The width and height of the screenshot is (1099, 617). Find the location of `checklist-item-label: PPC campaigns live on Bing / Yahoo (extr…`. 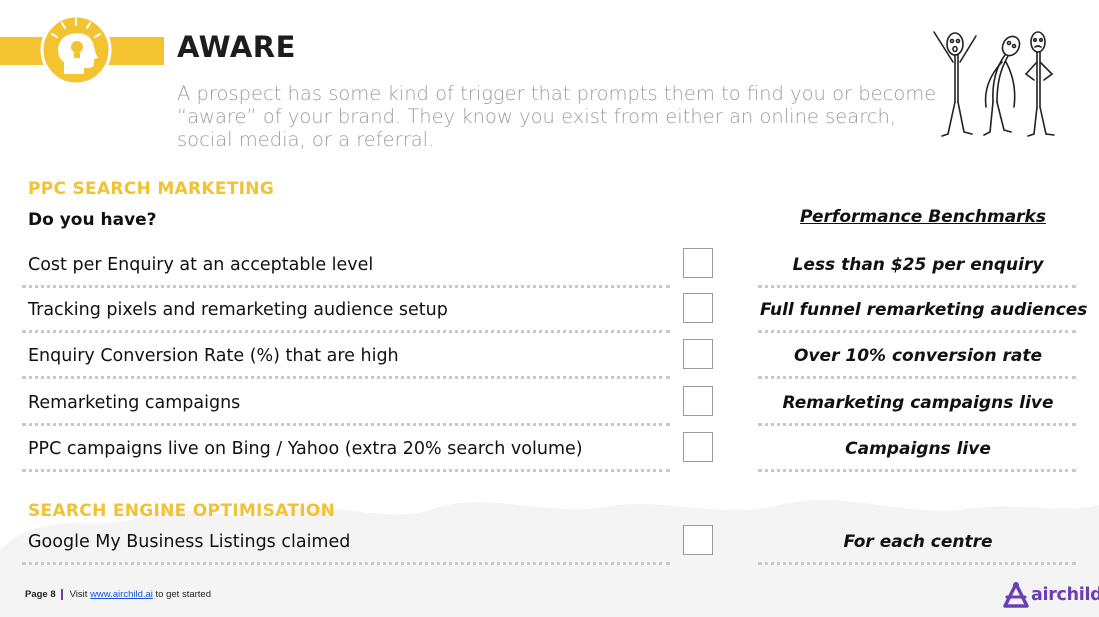

checklist-item-label: PPC campaigns live on Bing / Yahoo (extr… is located at coordinates (305, 449).